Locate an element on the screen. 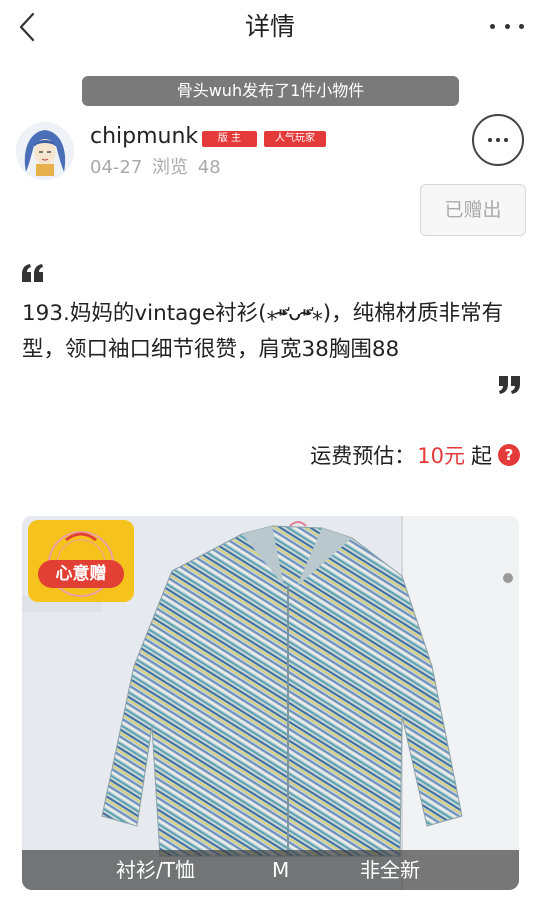  gift-tag: 心意赠 is located at coordinates (81, 561).